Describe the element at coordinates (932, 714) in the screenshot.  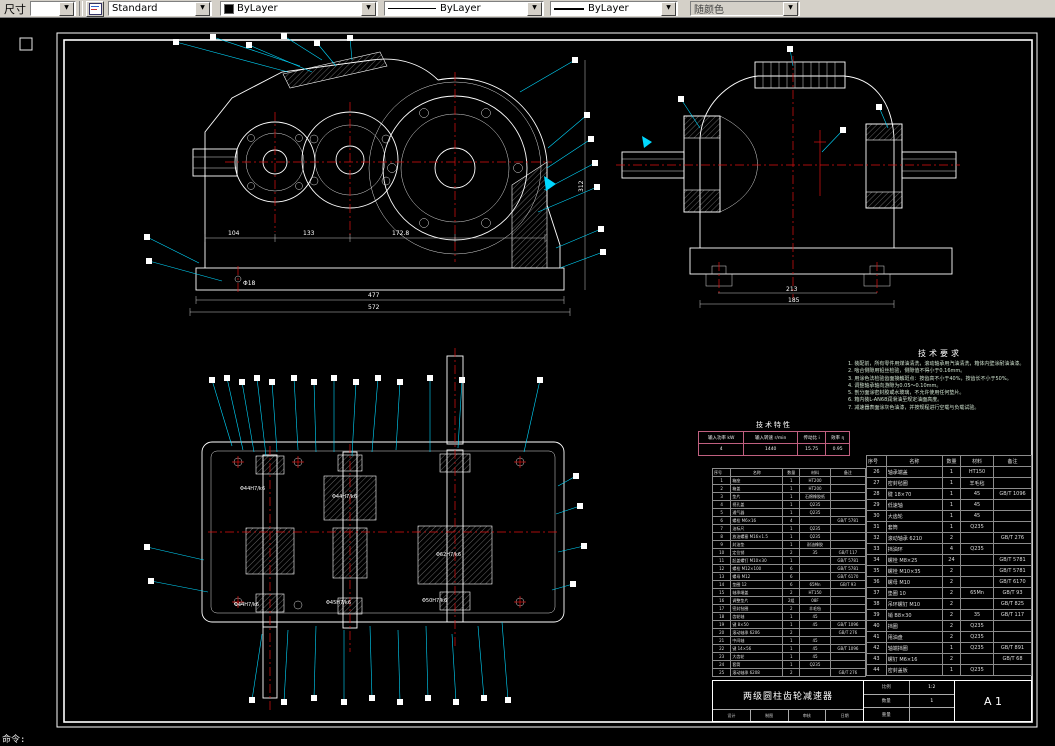
I see `weight-value` at that location.